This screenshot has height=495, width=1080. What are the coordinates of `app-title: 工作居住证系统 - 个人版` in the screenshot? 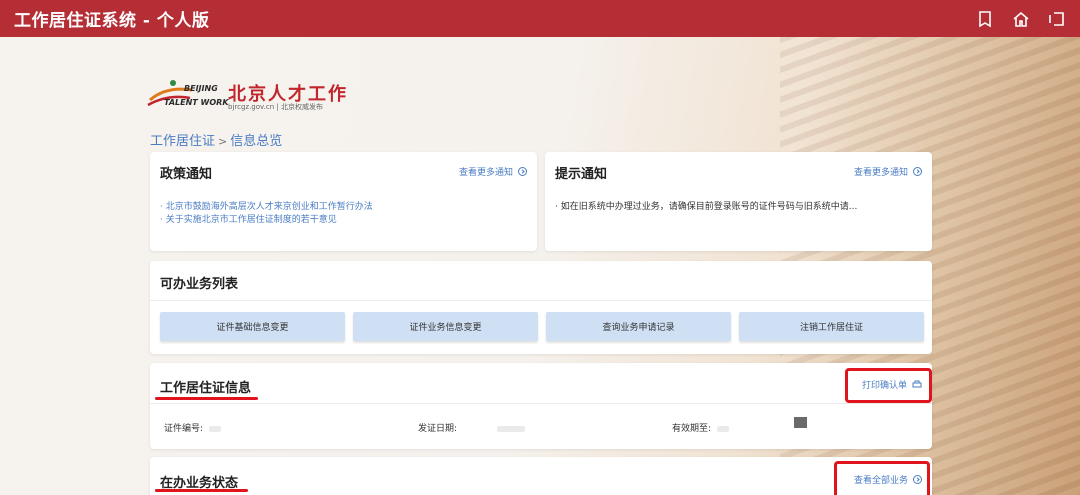 It's located at (112, 21).